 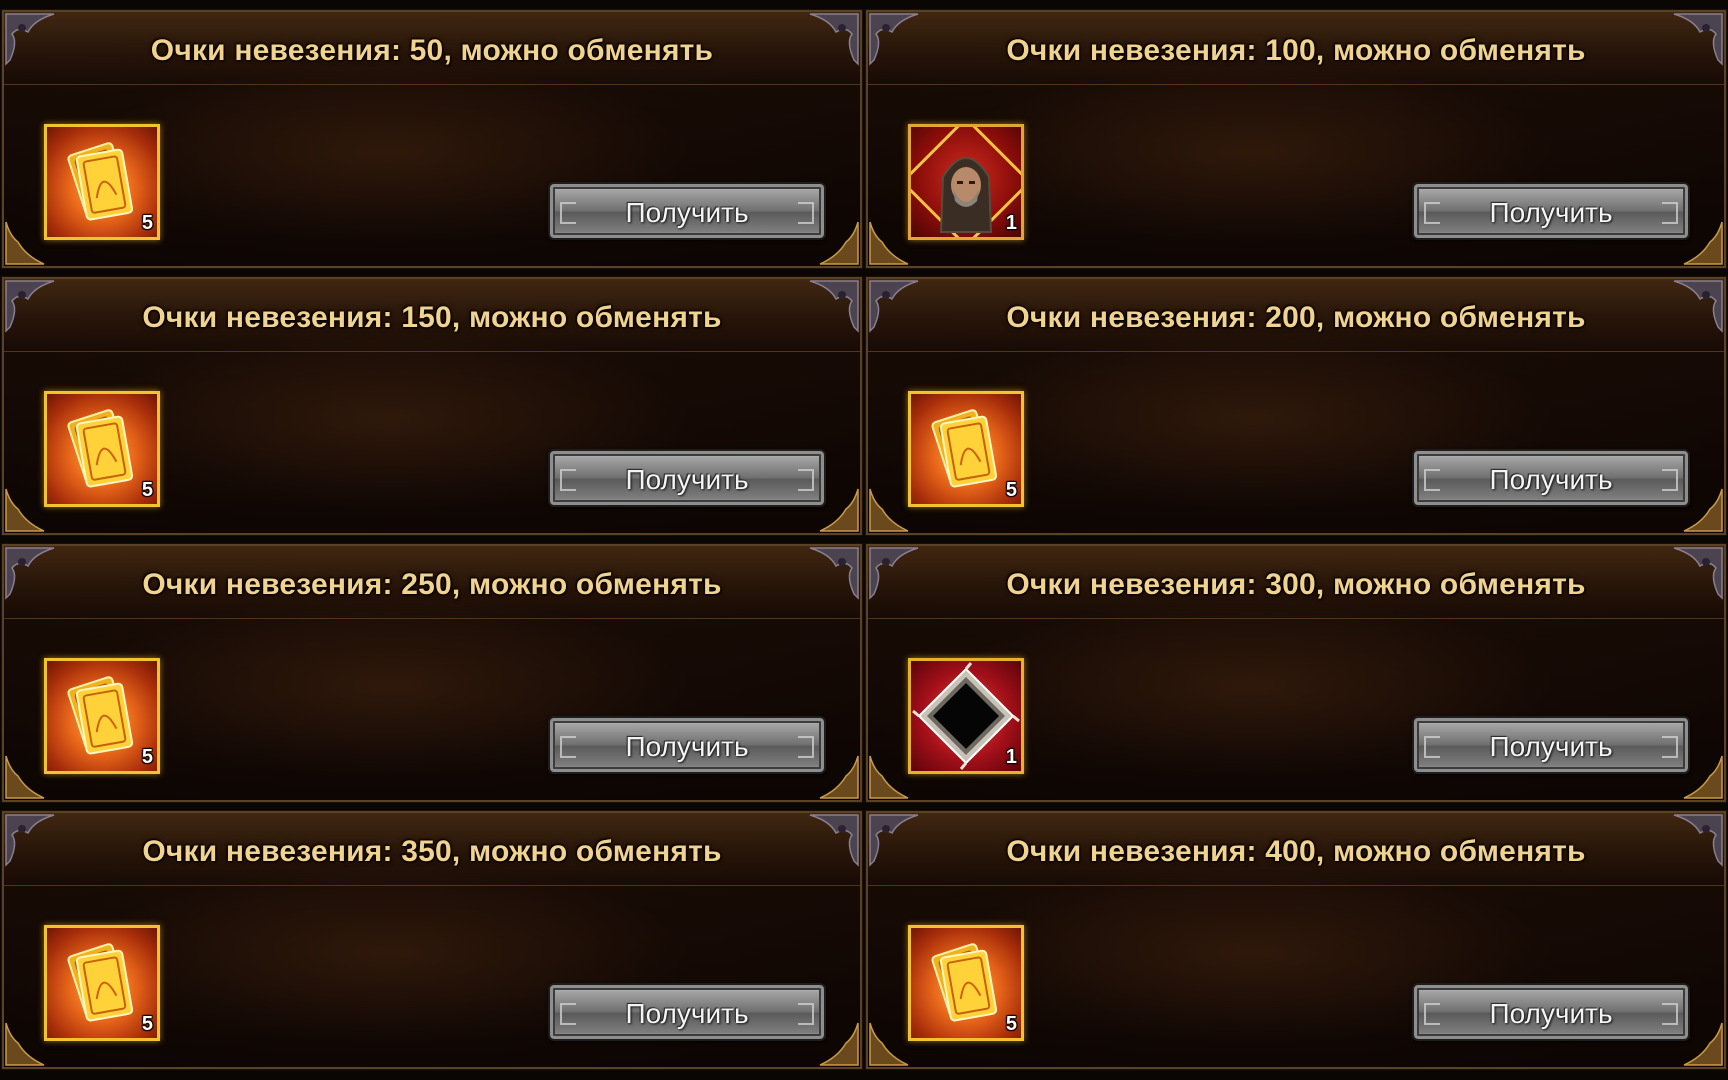 I want to click on hero-portrait-graphic, so click(x=966, y=182).